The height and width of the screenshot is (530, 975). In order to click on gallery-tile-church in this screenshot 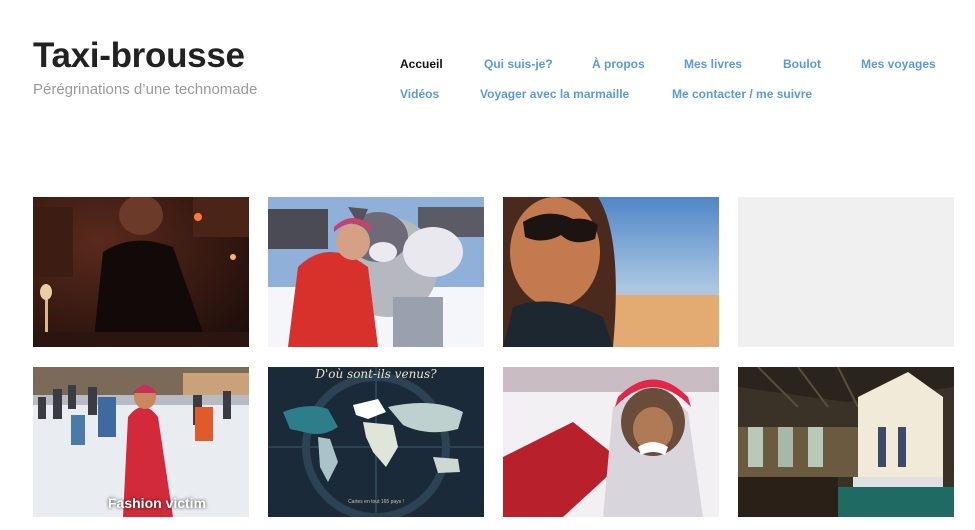, I will do `click(846, 442)`.